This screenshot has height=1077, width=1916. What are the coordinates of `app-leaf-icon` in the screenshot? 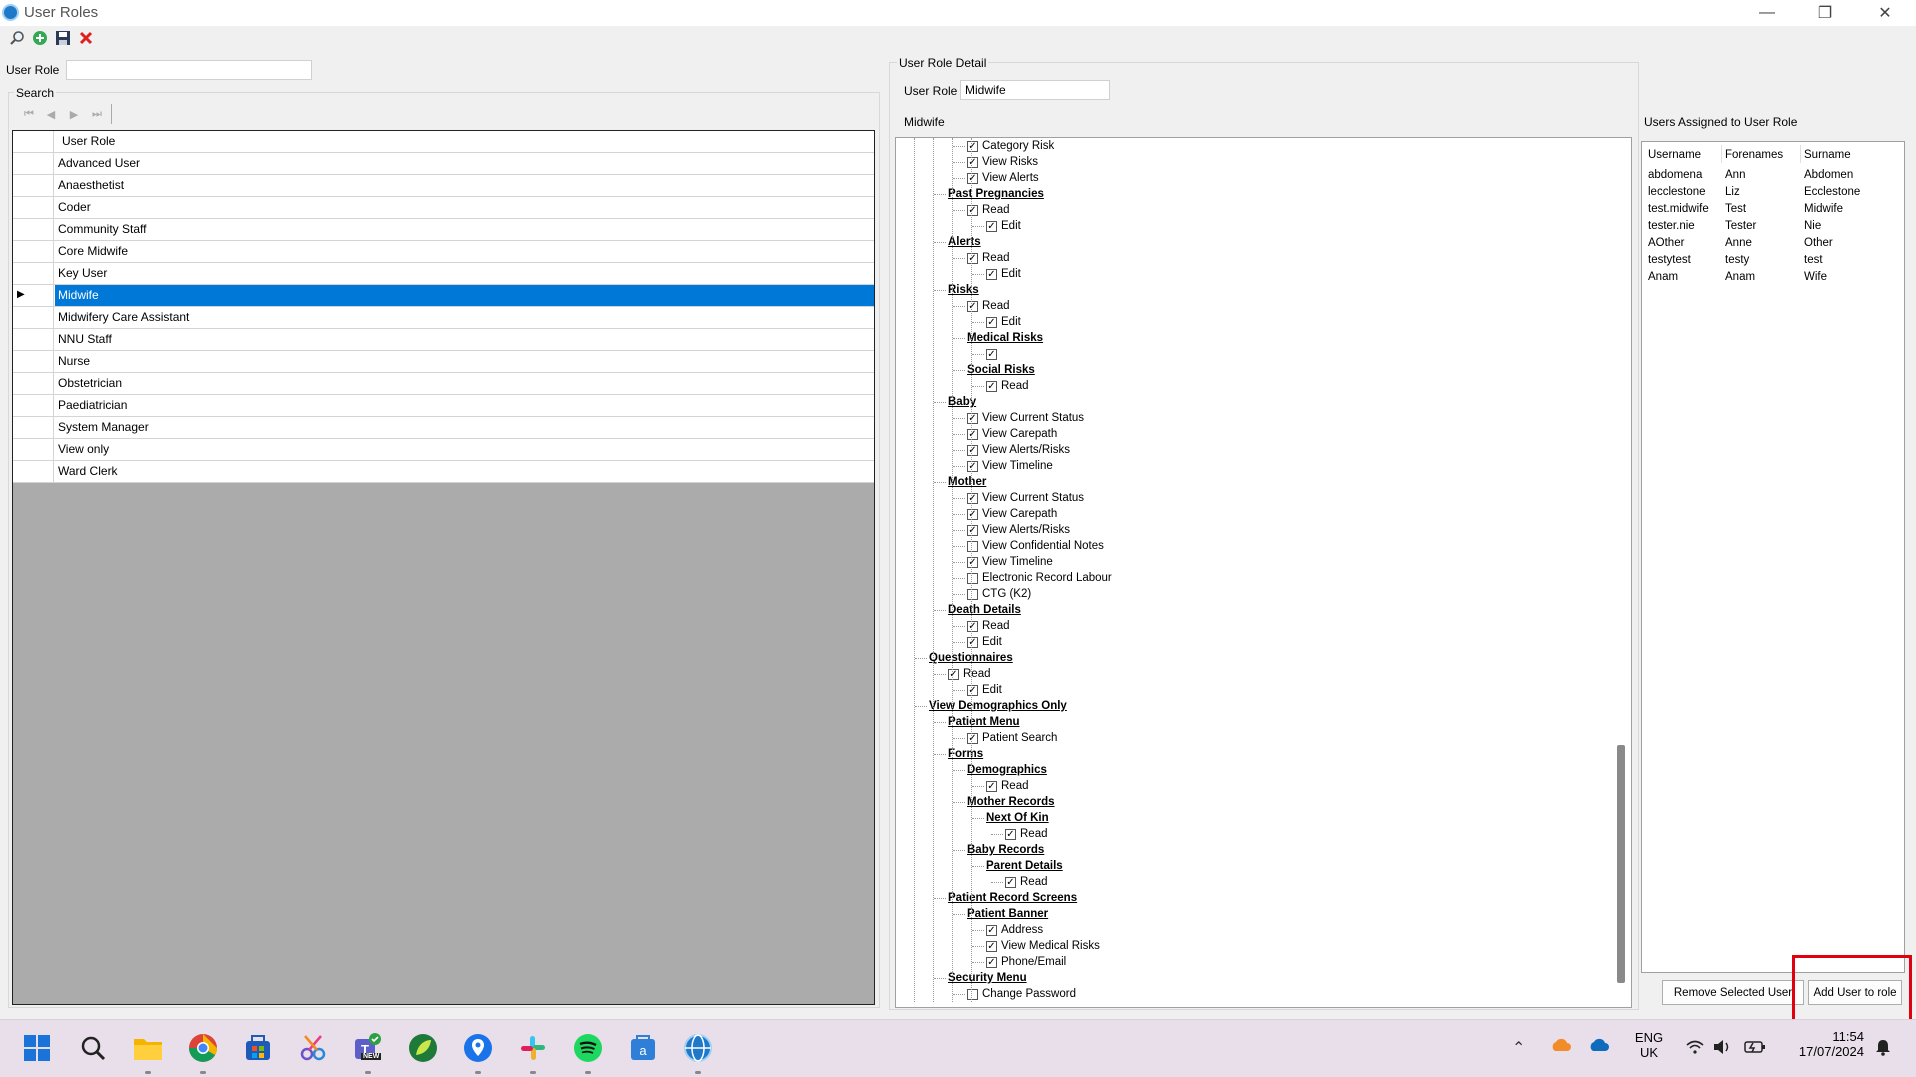 It's located at (423, 1048).